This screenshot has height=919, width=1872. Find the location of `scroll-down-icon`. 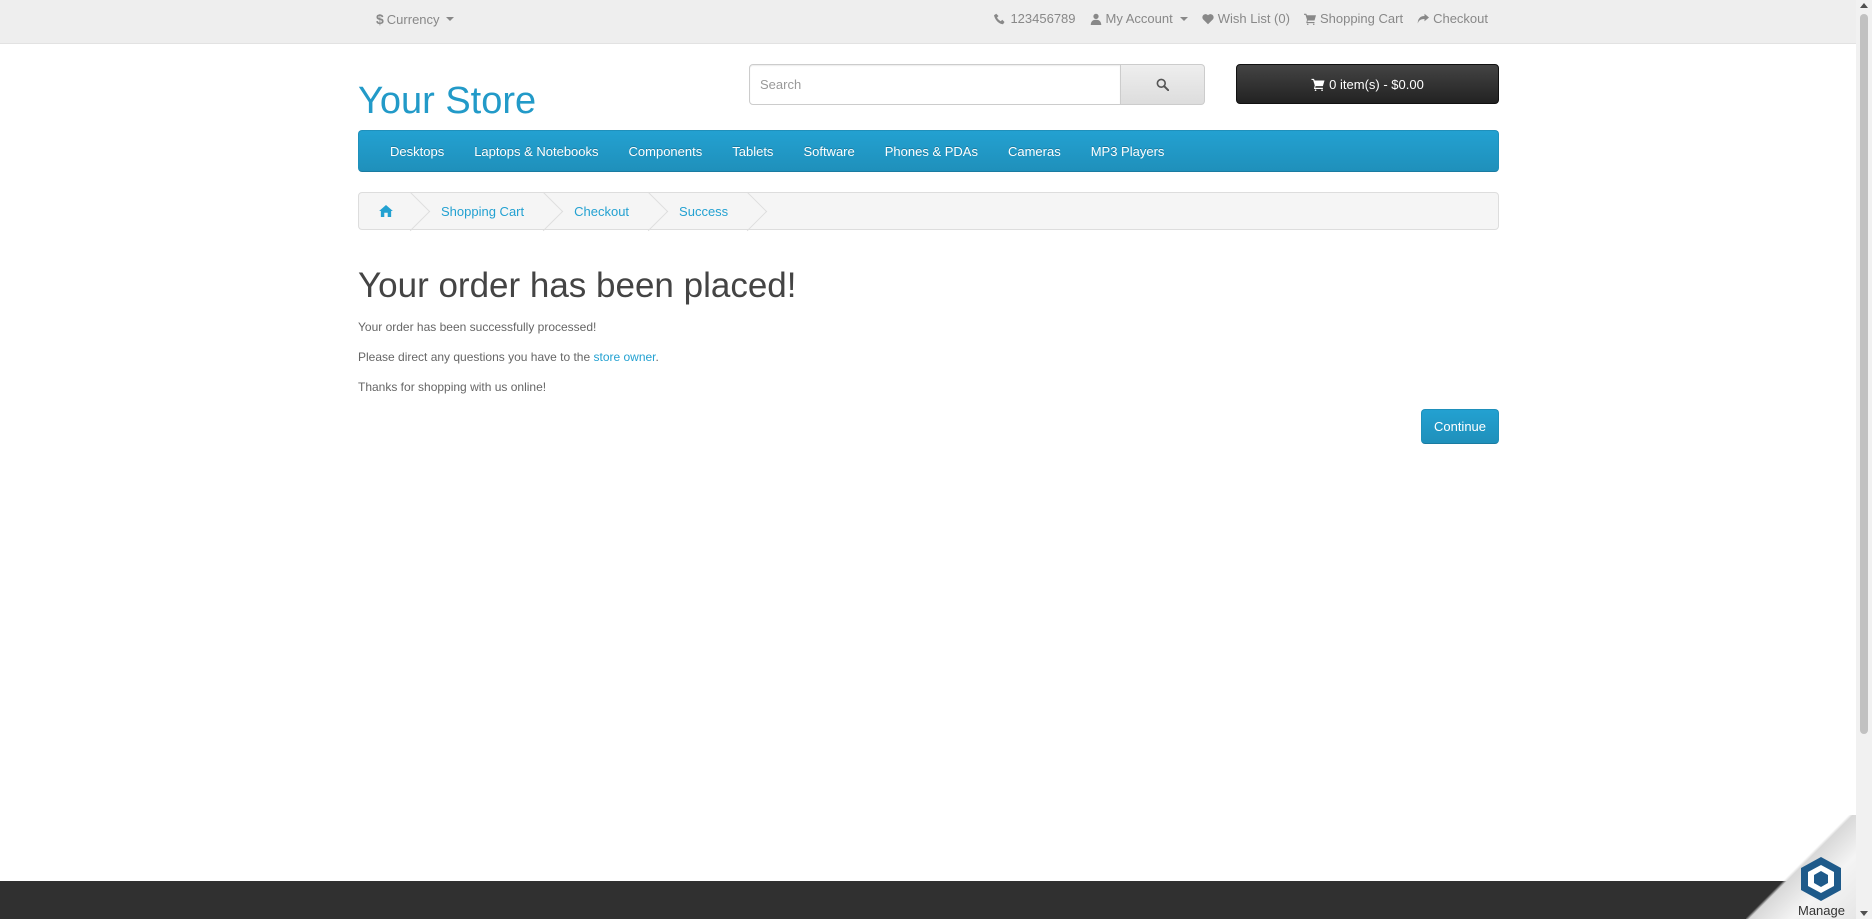

scroll-down-icon is located at coordinates (1864, 913).